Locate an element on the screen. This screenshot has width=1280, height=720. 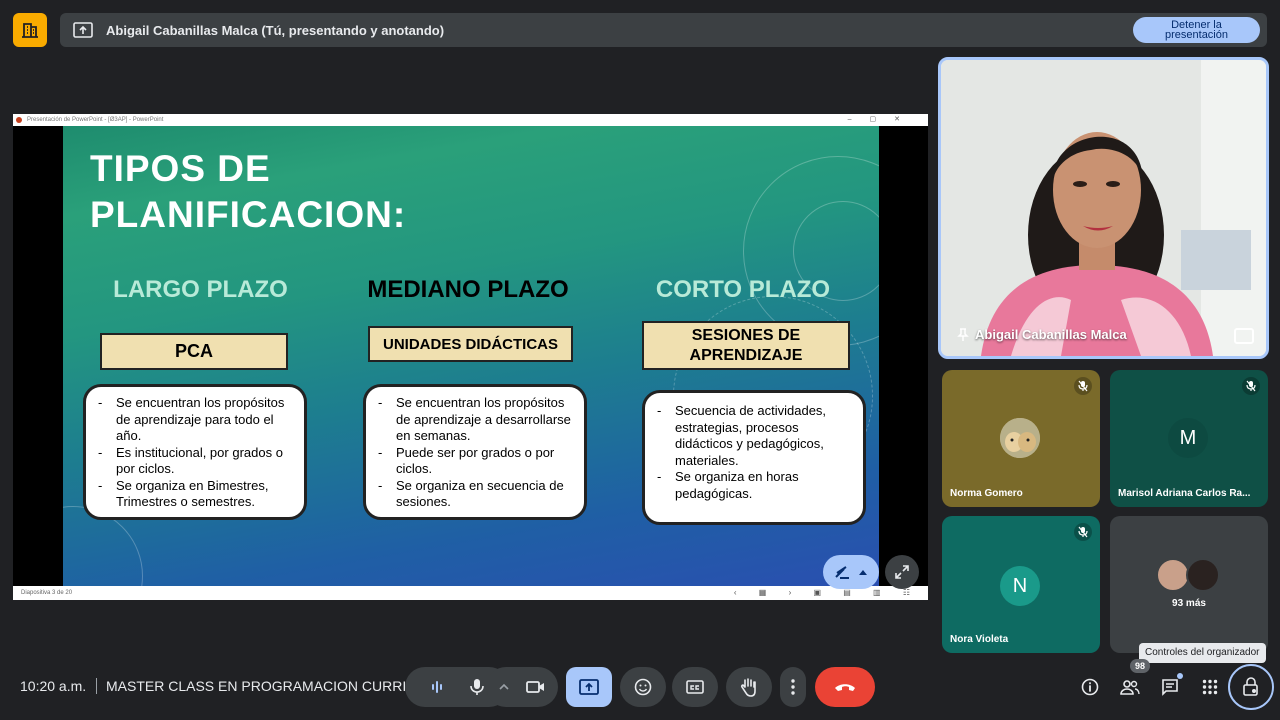
lock-person-icon is located at coordinates (1250, 686).